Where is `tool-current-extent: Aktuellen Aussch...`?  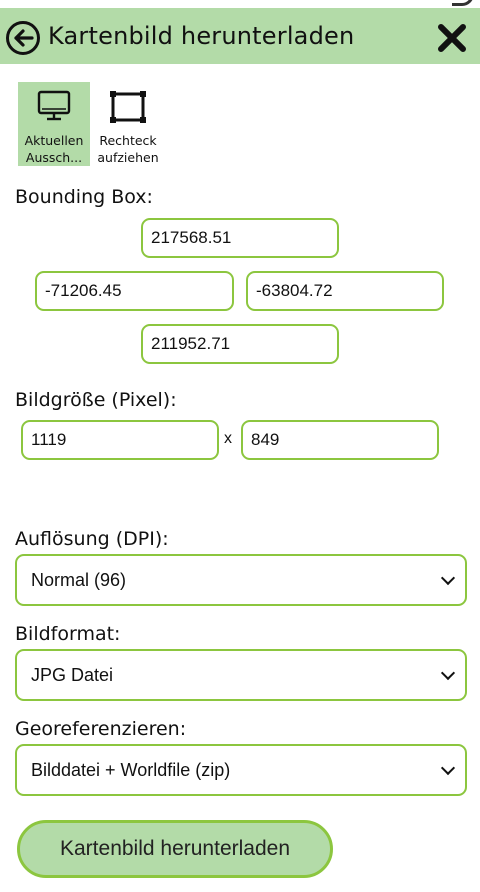
tool-current-extent: Aktuellen Aussch... is located at coordinates (54, 124).